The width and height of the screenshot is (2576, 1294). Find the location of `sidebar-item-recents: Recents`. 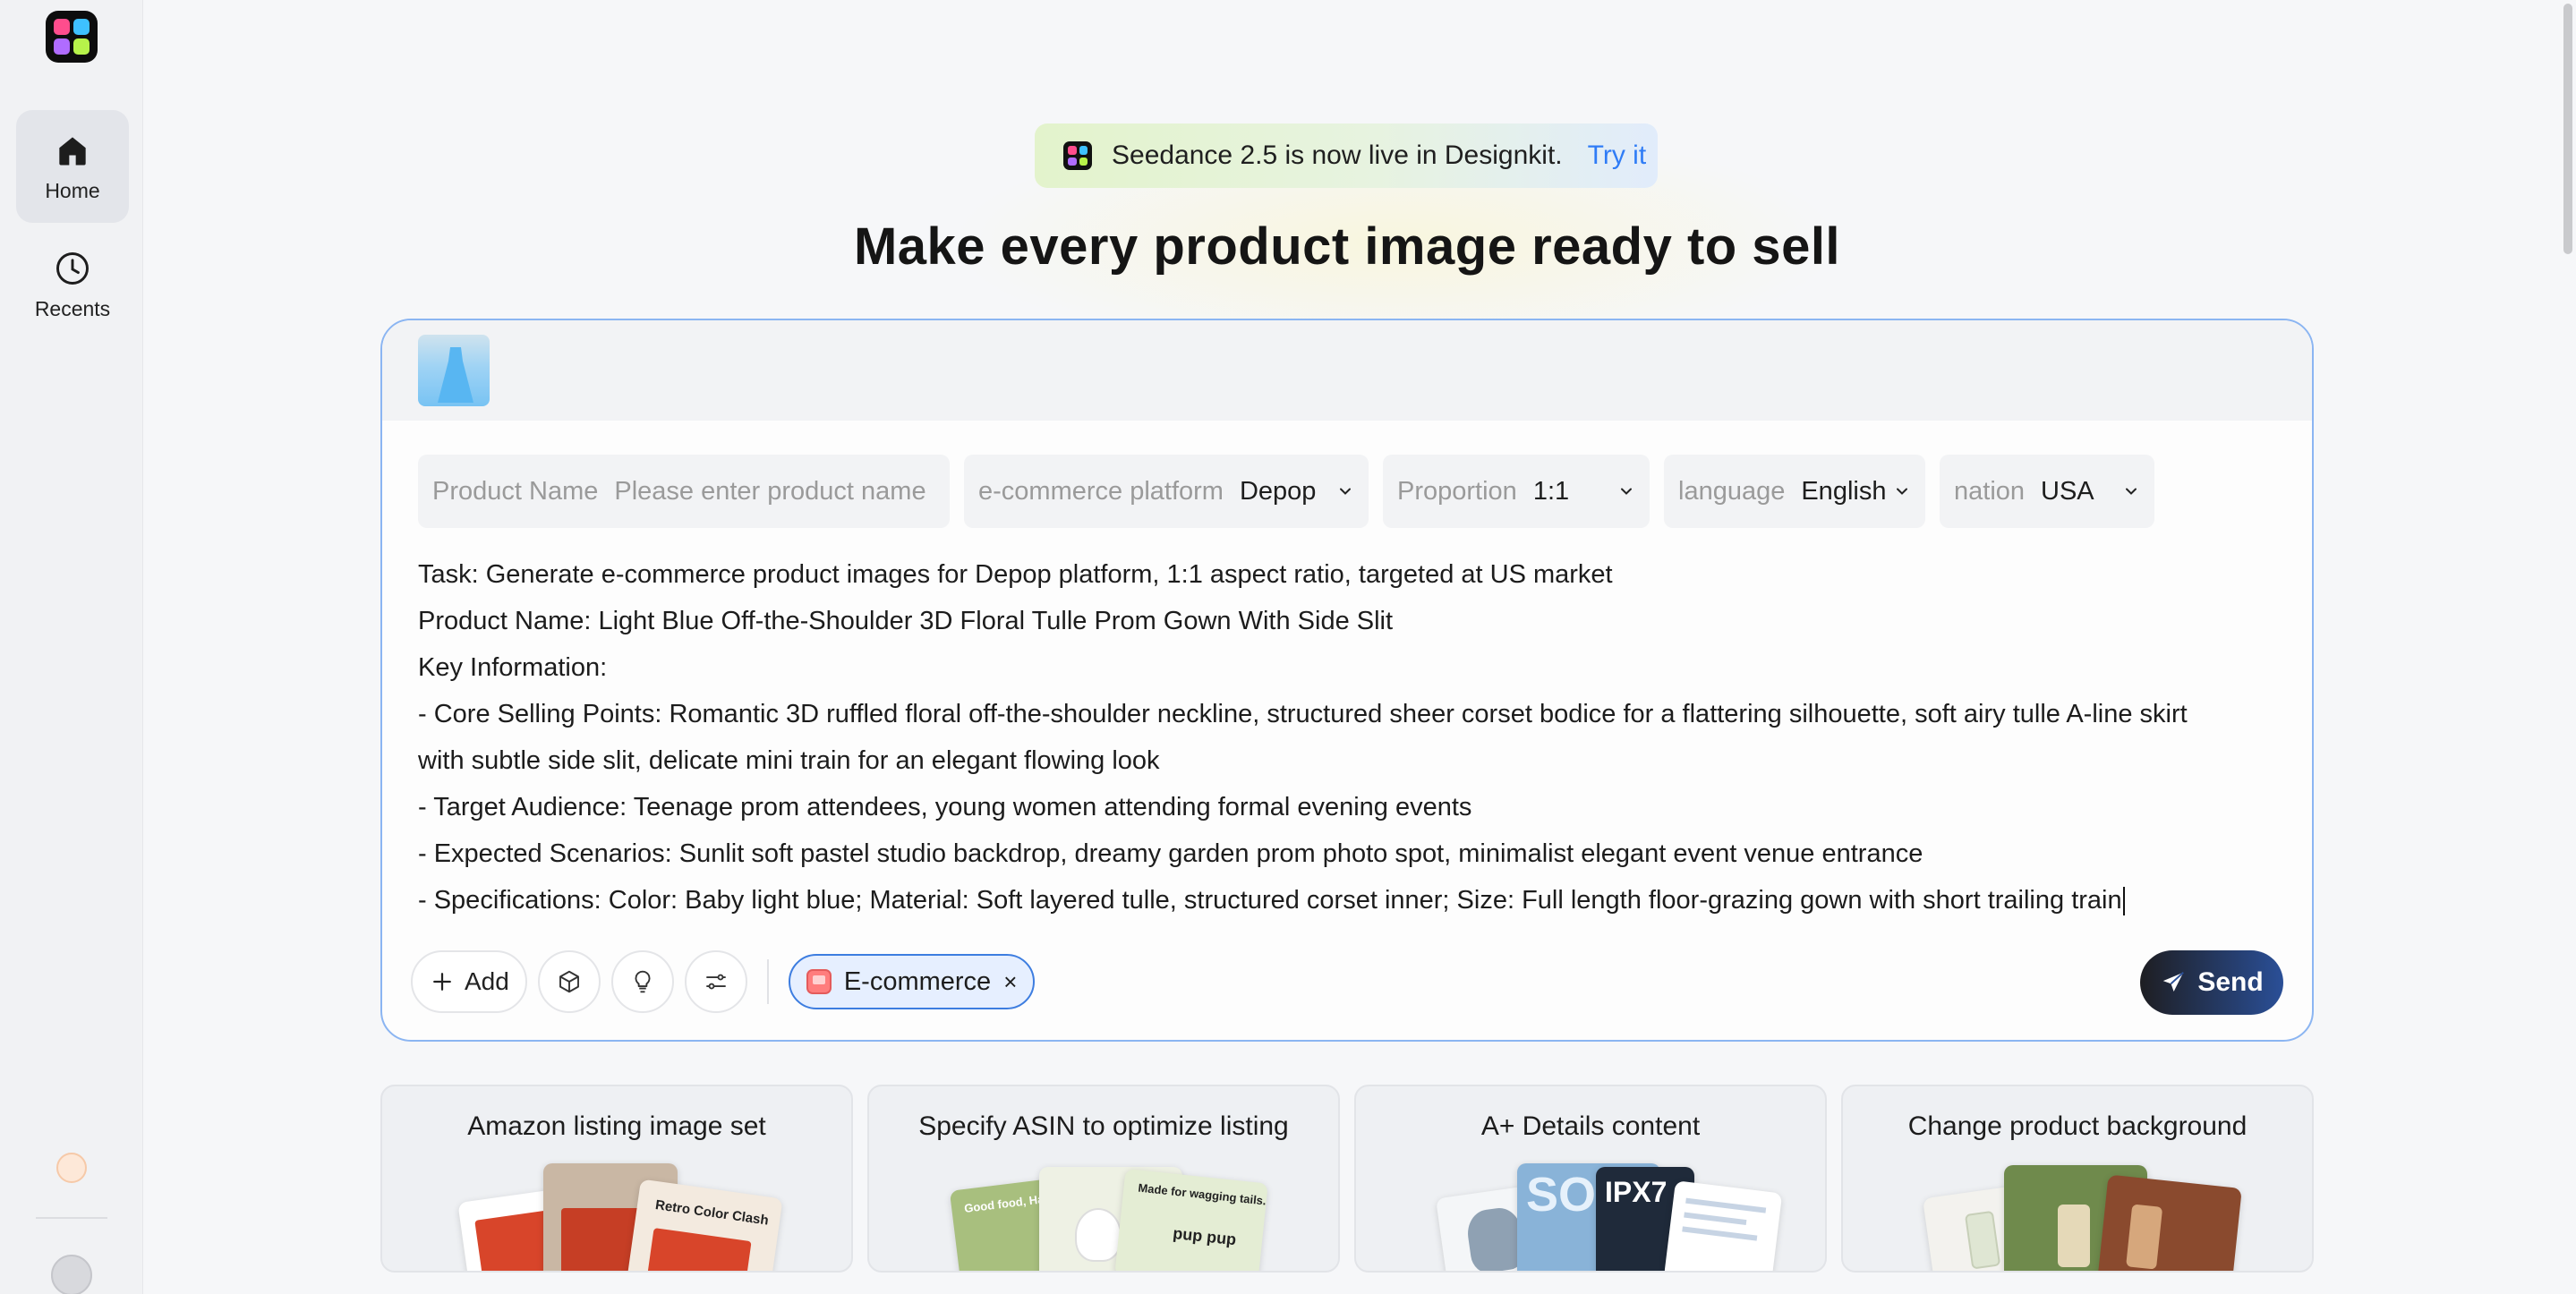

sidebar-item-recents: Recents is located at coordinates (72, 284).